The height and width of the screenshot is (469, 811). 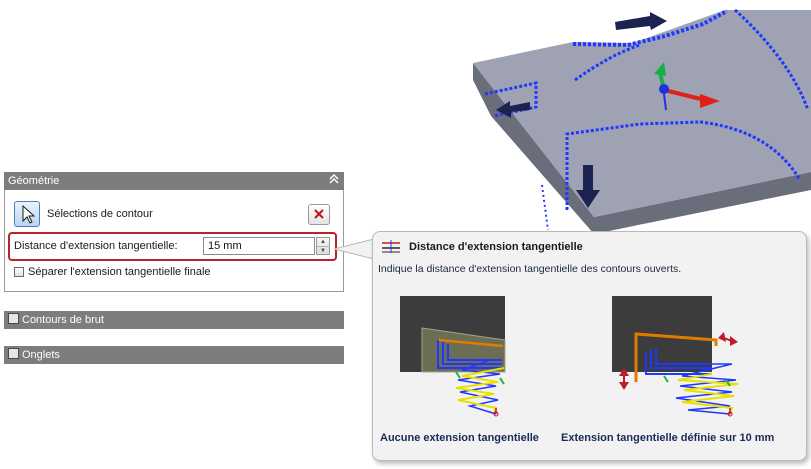 I want to click on tangent-extension-input, so click(x=259, y=246).